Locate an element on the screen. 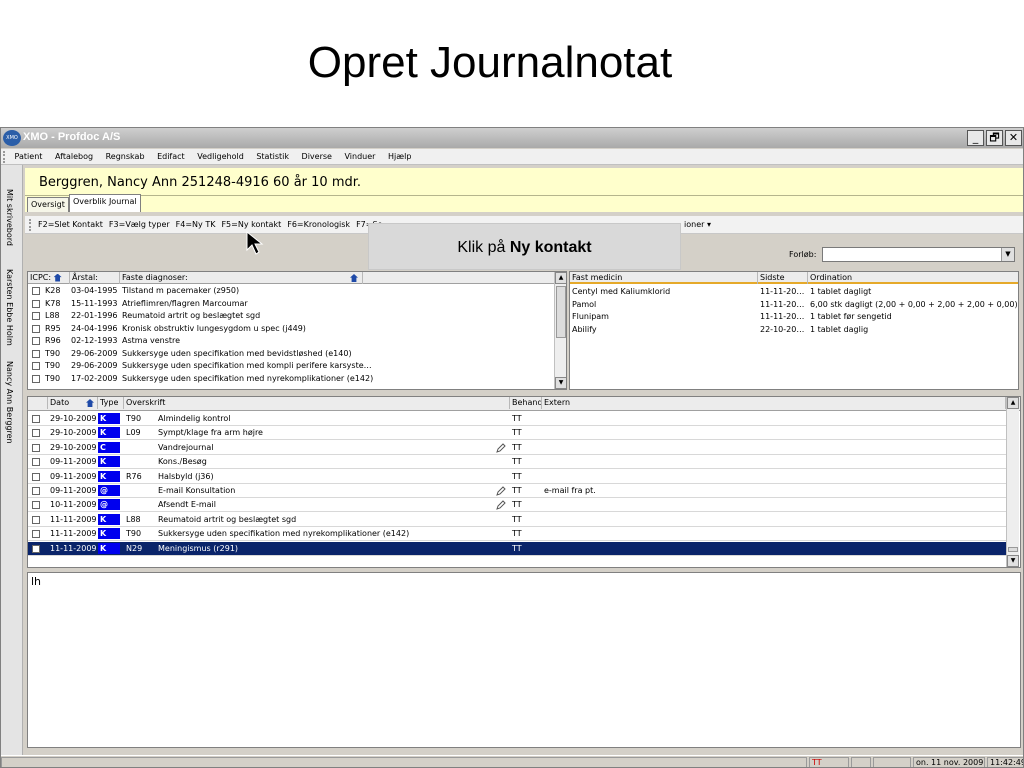  medicine-header: Fast medicin Sidste Ordination is located at coordinates (794, 278).